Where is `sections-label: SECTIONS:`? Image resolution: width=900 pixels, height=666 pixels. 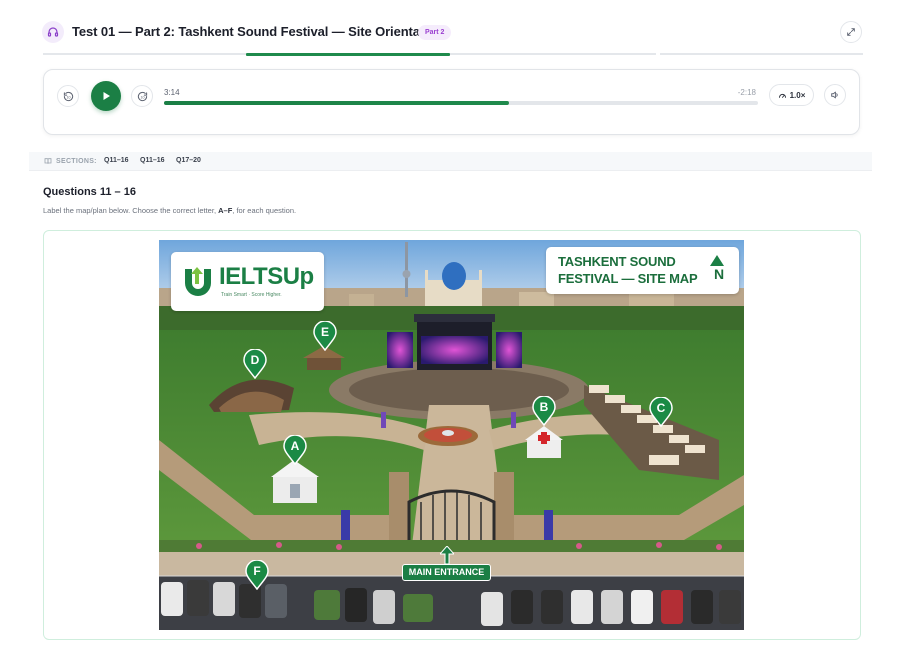
sections-label: SECTIONS: is located at coordinates (70, 161).